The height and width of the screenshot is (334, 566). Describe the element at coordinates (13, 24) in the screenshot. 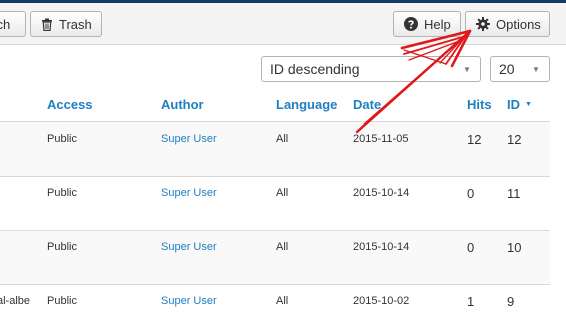

I see `batch-button: Batch` at that location.